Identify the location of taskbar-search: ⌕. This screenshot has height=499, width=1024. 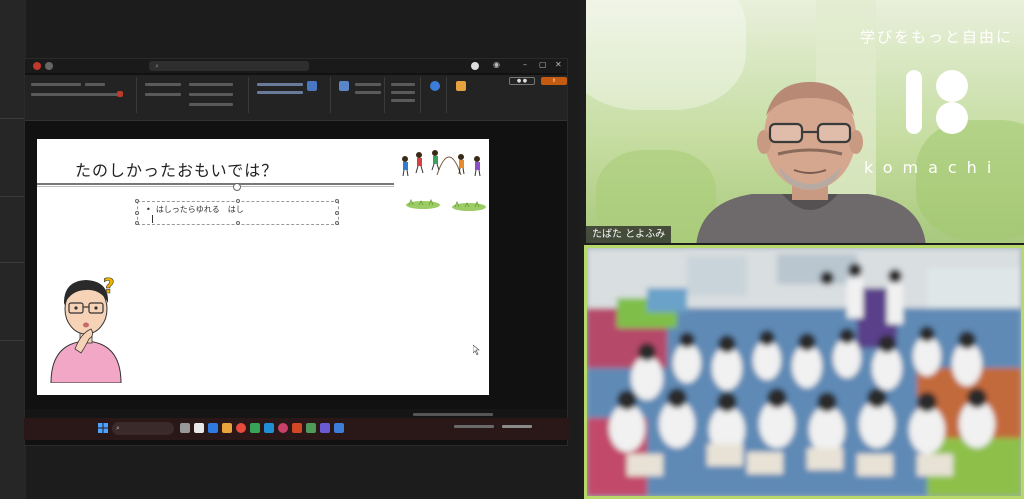
(143, 428).